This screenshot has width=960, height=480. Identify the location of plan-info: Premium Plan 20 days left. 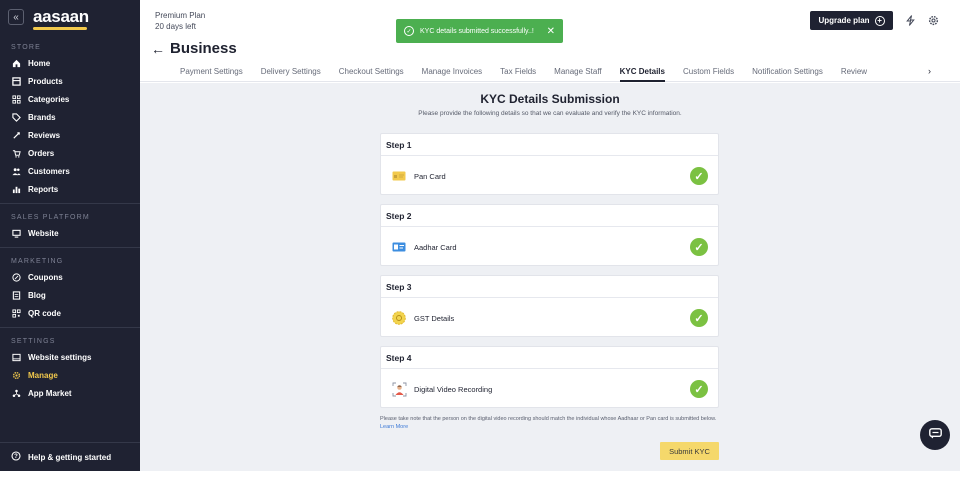
(180, 21).